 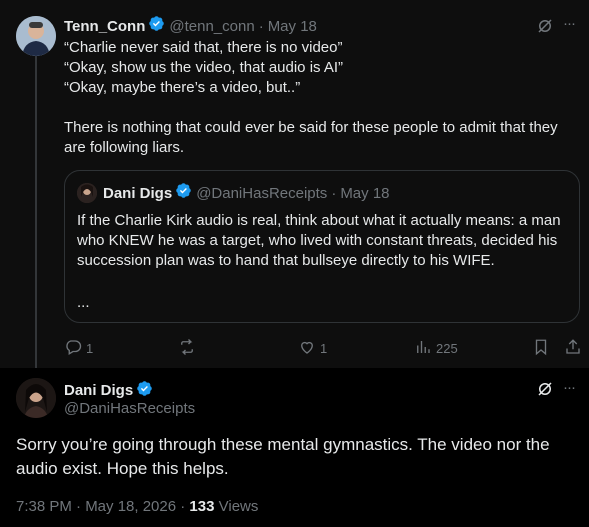 I want to click on main-author-avatar, so click(x=36, y=398).